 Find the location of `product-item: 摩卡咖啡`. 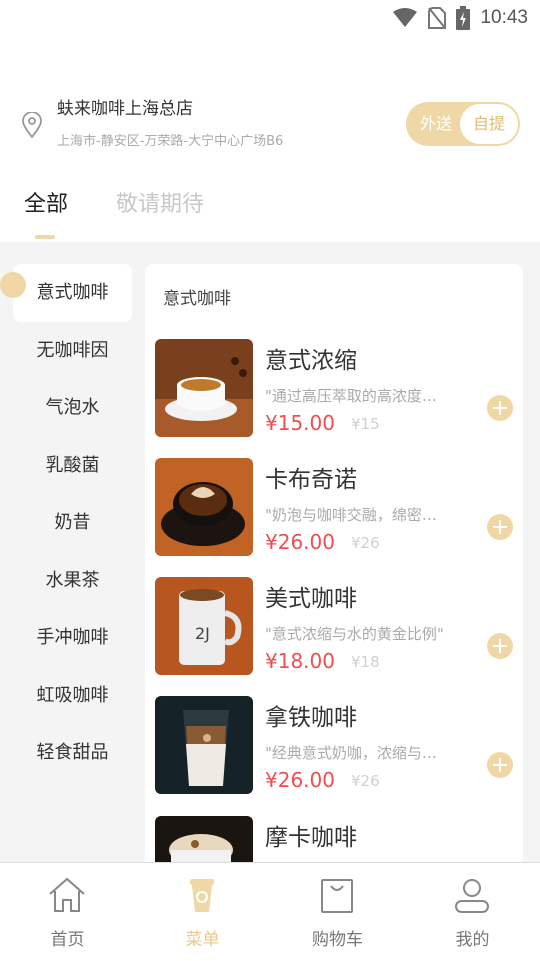

product-item: 摩卡咖啡 is located at coordinates (336, 839).